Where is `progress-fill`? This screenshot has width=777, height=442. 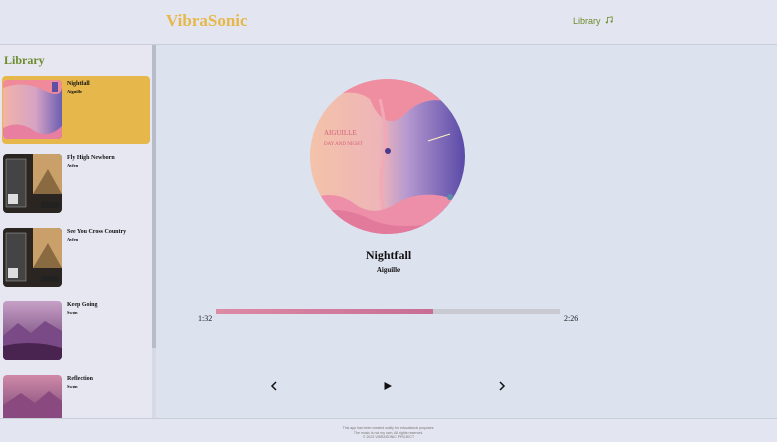
progress-fill is located at coordinates (324, 311).